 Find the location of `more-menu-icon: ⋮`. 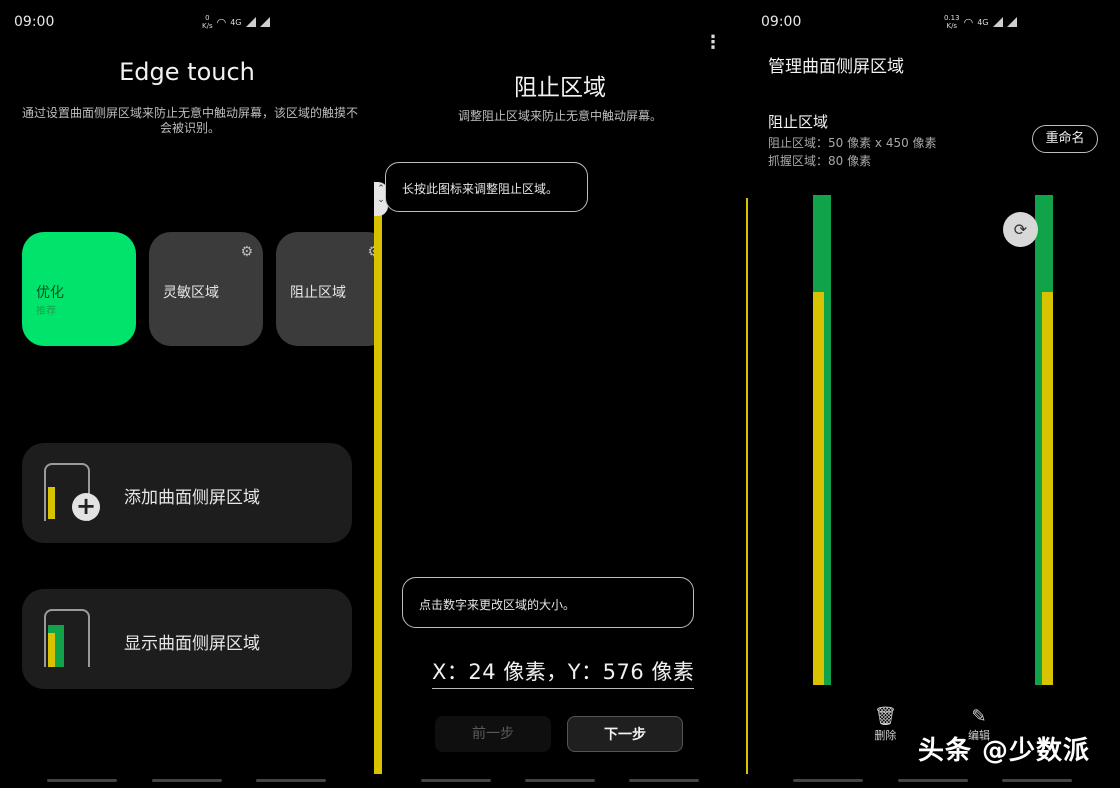

more-menu-icon: ⋮ is located at coordinates (713, 43).